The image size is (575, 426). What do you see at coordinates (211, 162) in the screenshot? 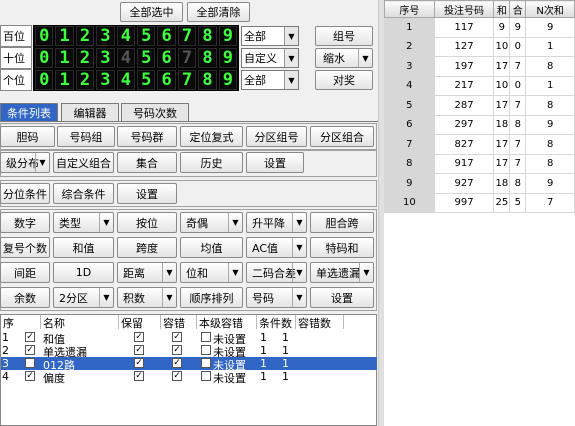
I see `condition-button: 历史` at bounding box center [211, 162].